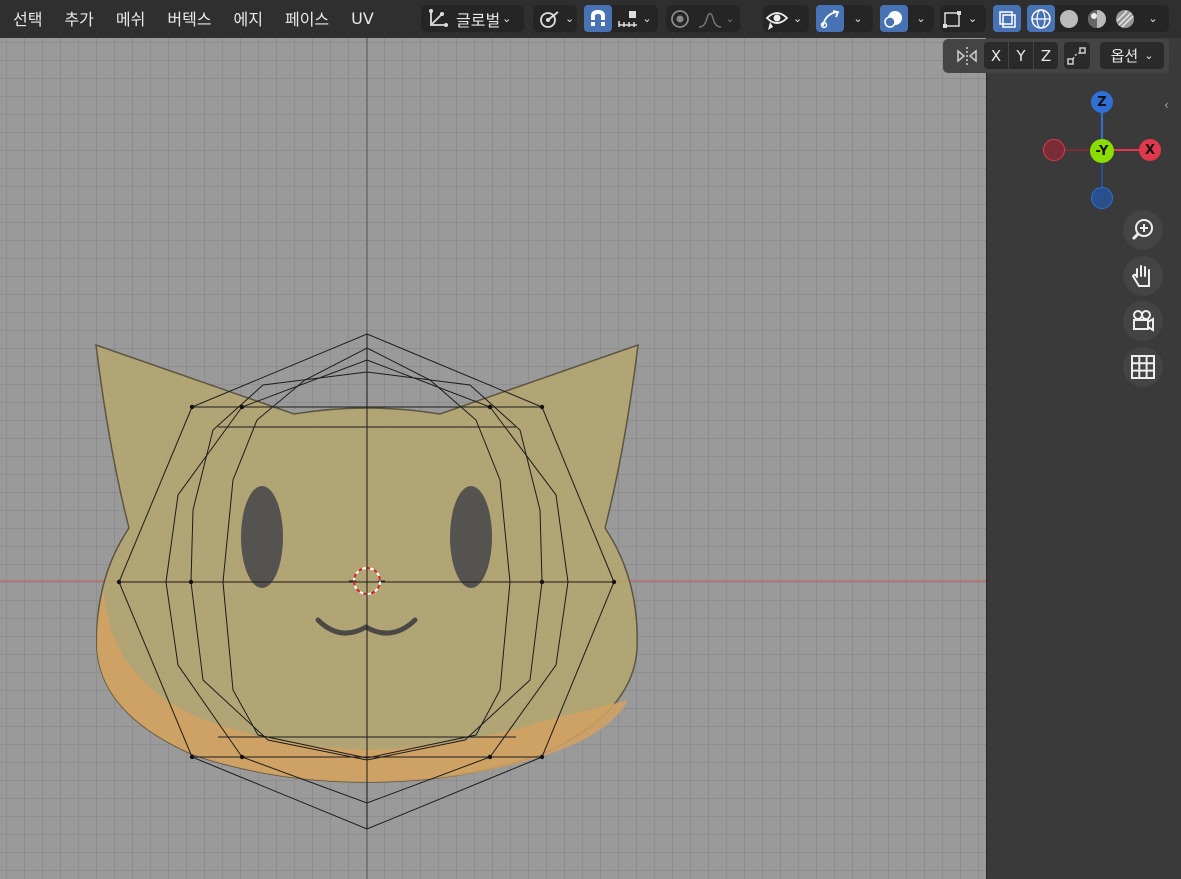  I want to click on auto-merge-toggle, so click(1077, 55).